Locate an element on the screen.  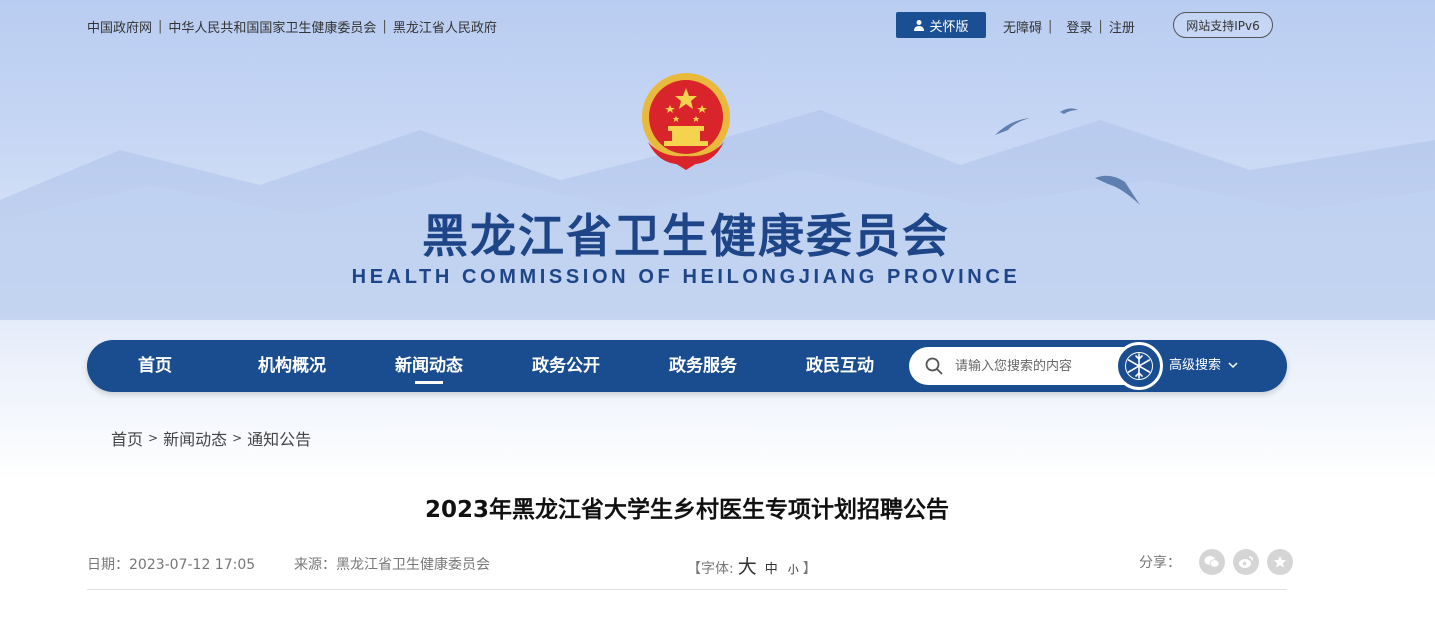
font-size-control: 【字体: 大 中 小 】 is located at coordinates (752, 565).